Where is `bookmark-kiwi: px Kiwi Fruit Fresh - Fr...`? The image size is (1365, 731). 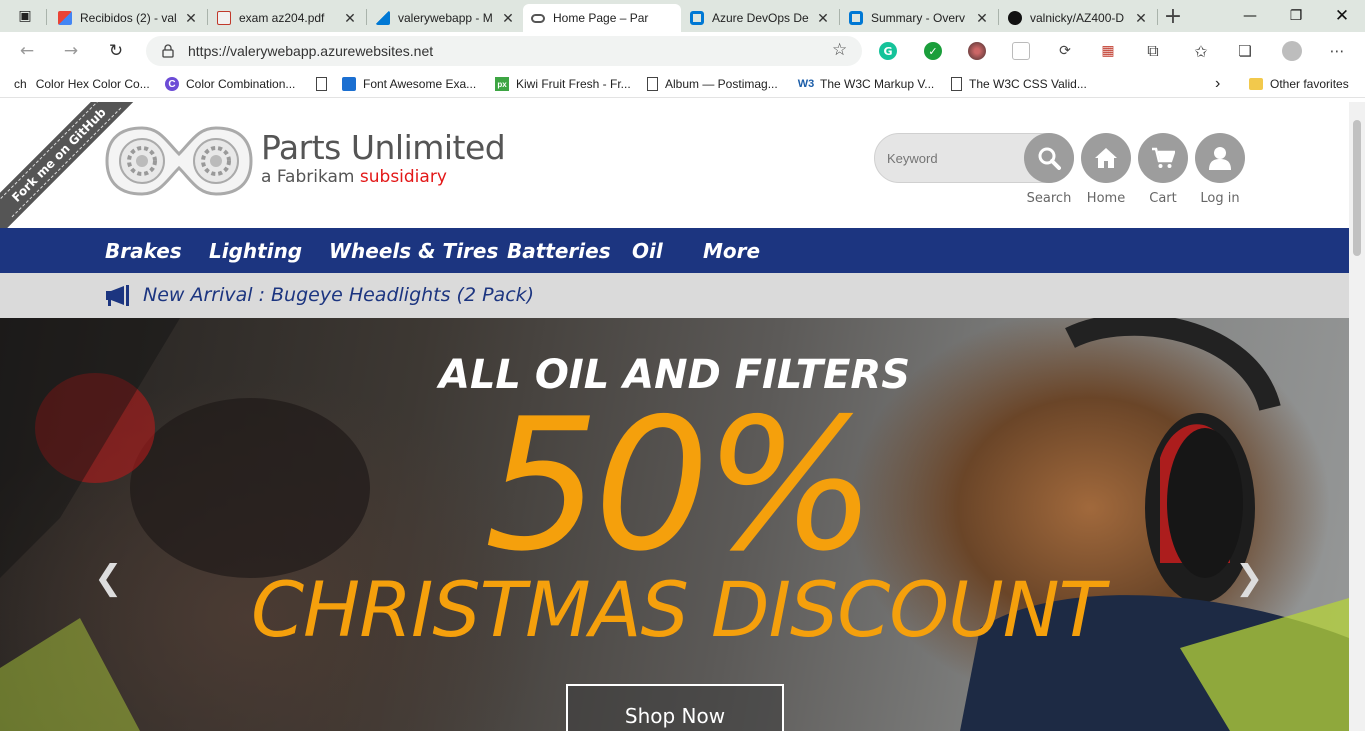 bookmark-kiwi: px Kiwi Fruit Fresh - Fr... is located at coordinates (563, 84).